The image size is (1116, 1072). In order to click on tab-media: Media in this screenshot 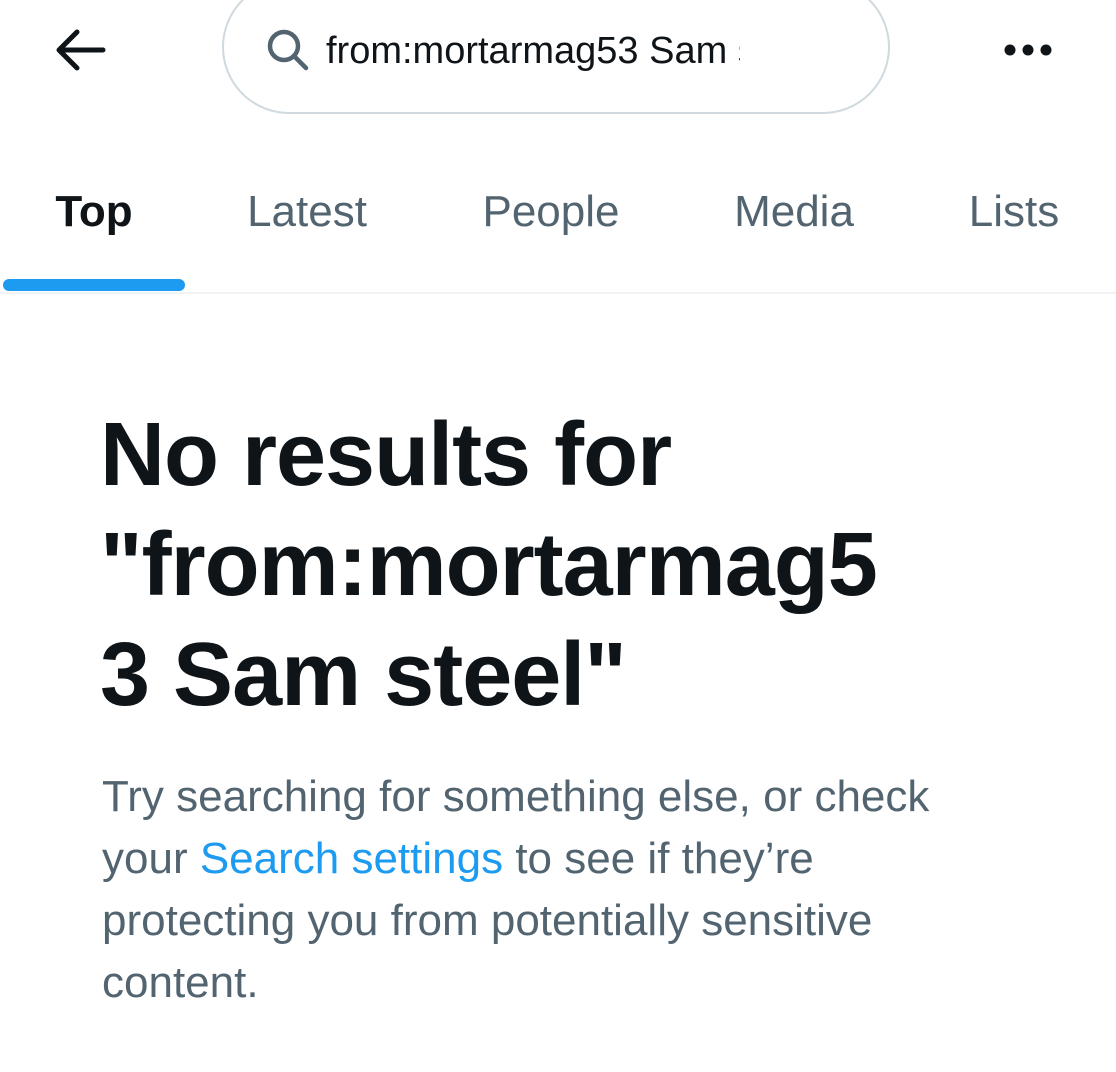, I will do `click(794, 221)`.